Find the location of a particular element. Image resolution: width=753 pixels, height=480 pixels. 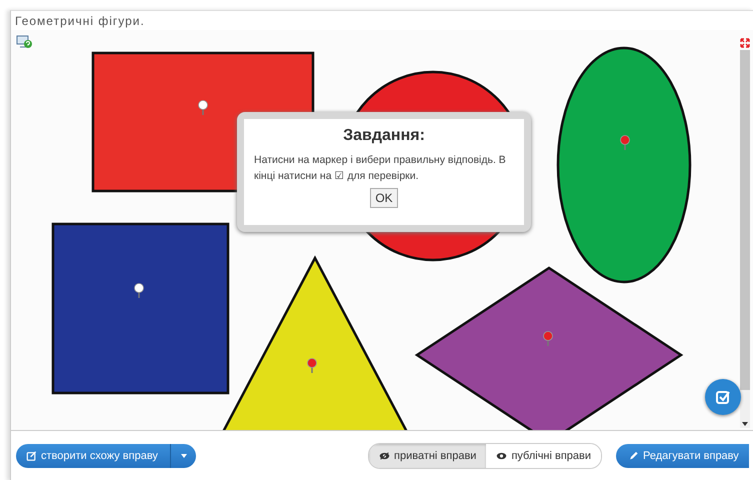

eye-icon is located at coordinates (502, 456).